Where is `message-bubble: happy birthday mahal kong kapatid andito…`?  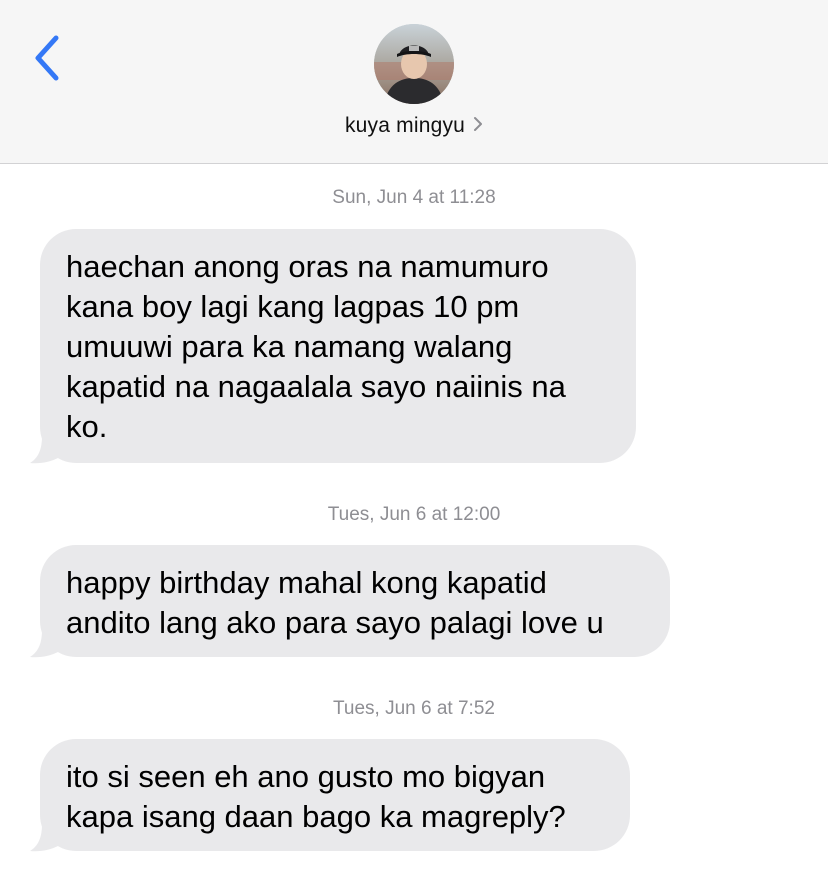
message-bubble: happy birthday mahal kong kapatid andito… is located at coordinates (355, 601).